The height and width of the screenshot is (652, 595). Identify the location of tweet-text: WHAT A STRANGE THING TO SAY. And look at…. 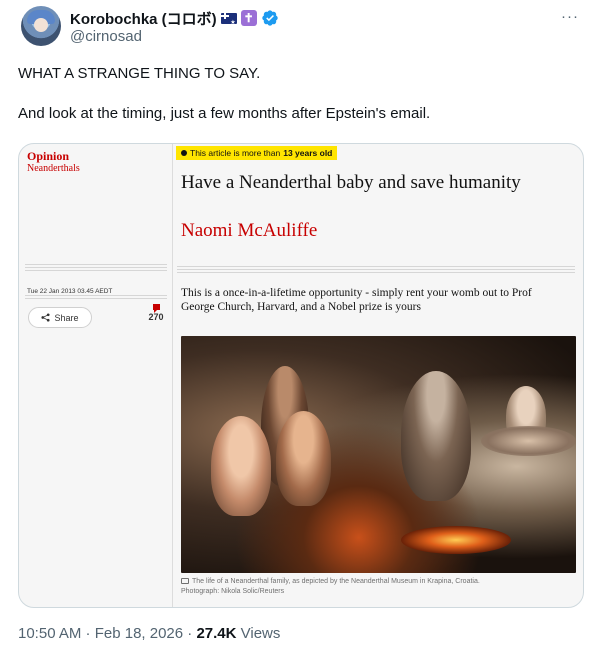
(298, 94).